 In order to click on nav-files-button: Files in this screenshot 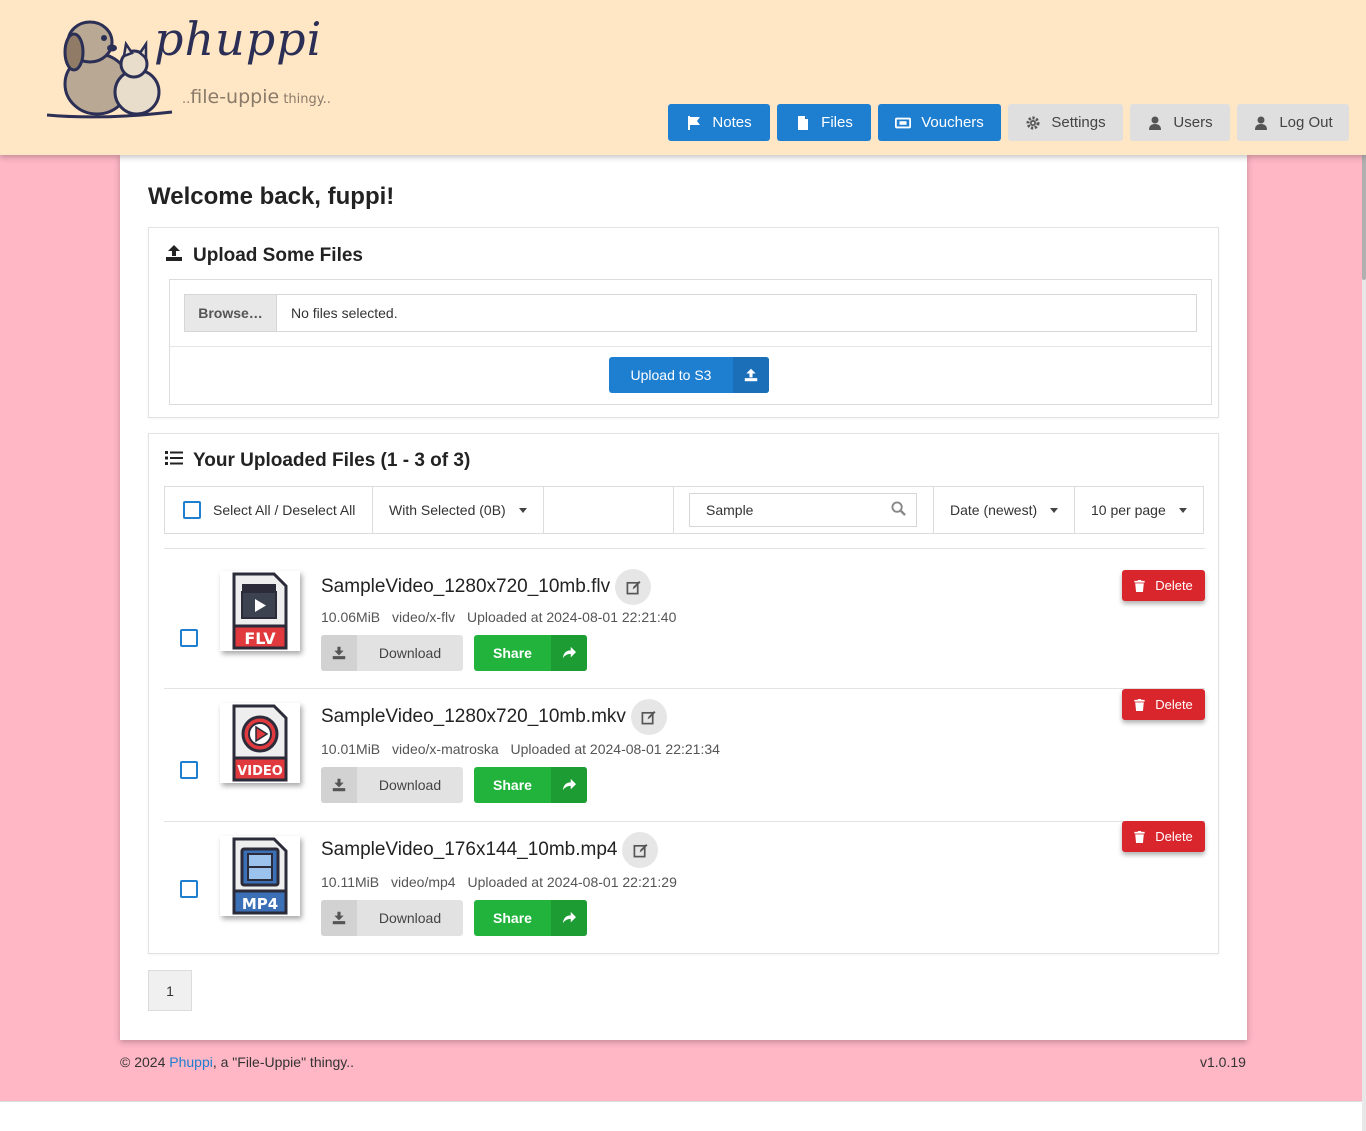, I will do `click(824, 122)`.